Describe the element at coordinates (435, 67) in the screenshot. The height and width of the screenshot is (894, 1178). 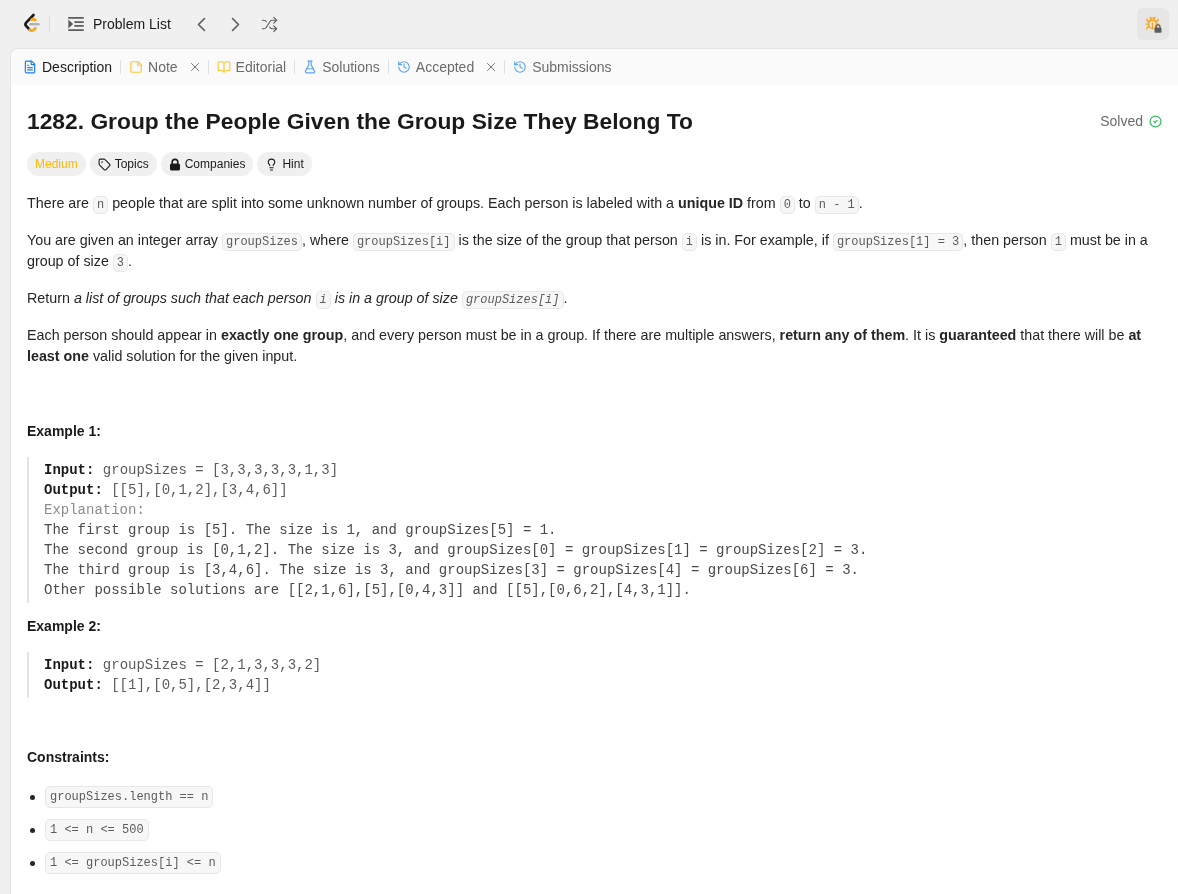
I see `tab: Accepted` at that location.